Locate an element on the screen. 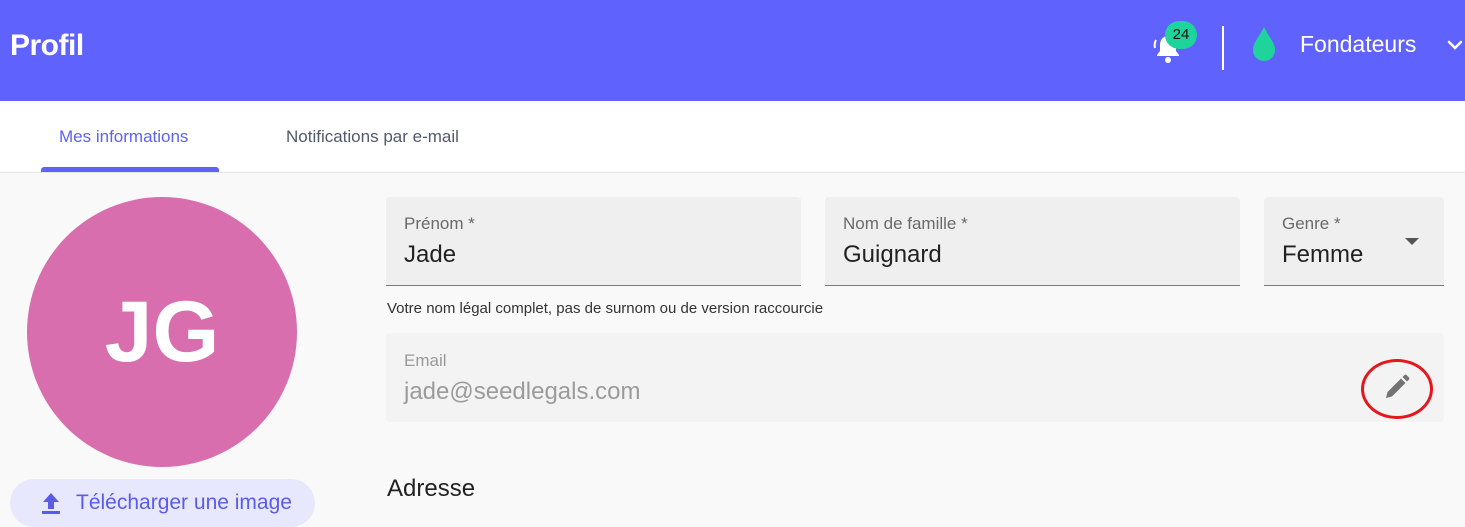 The height and width of the screenshot is (527, 1465). email-label: Email is located at coordinates (425, 360).